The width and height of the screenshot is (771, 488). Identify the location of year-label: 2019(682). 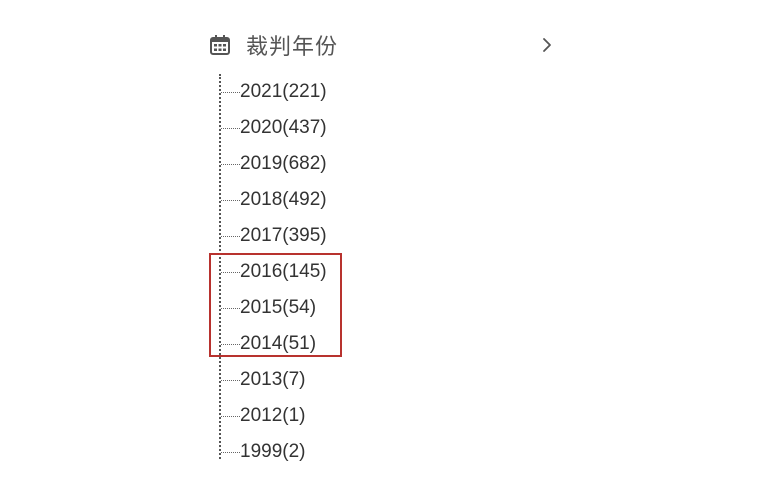
(283, 163).